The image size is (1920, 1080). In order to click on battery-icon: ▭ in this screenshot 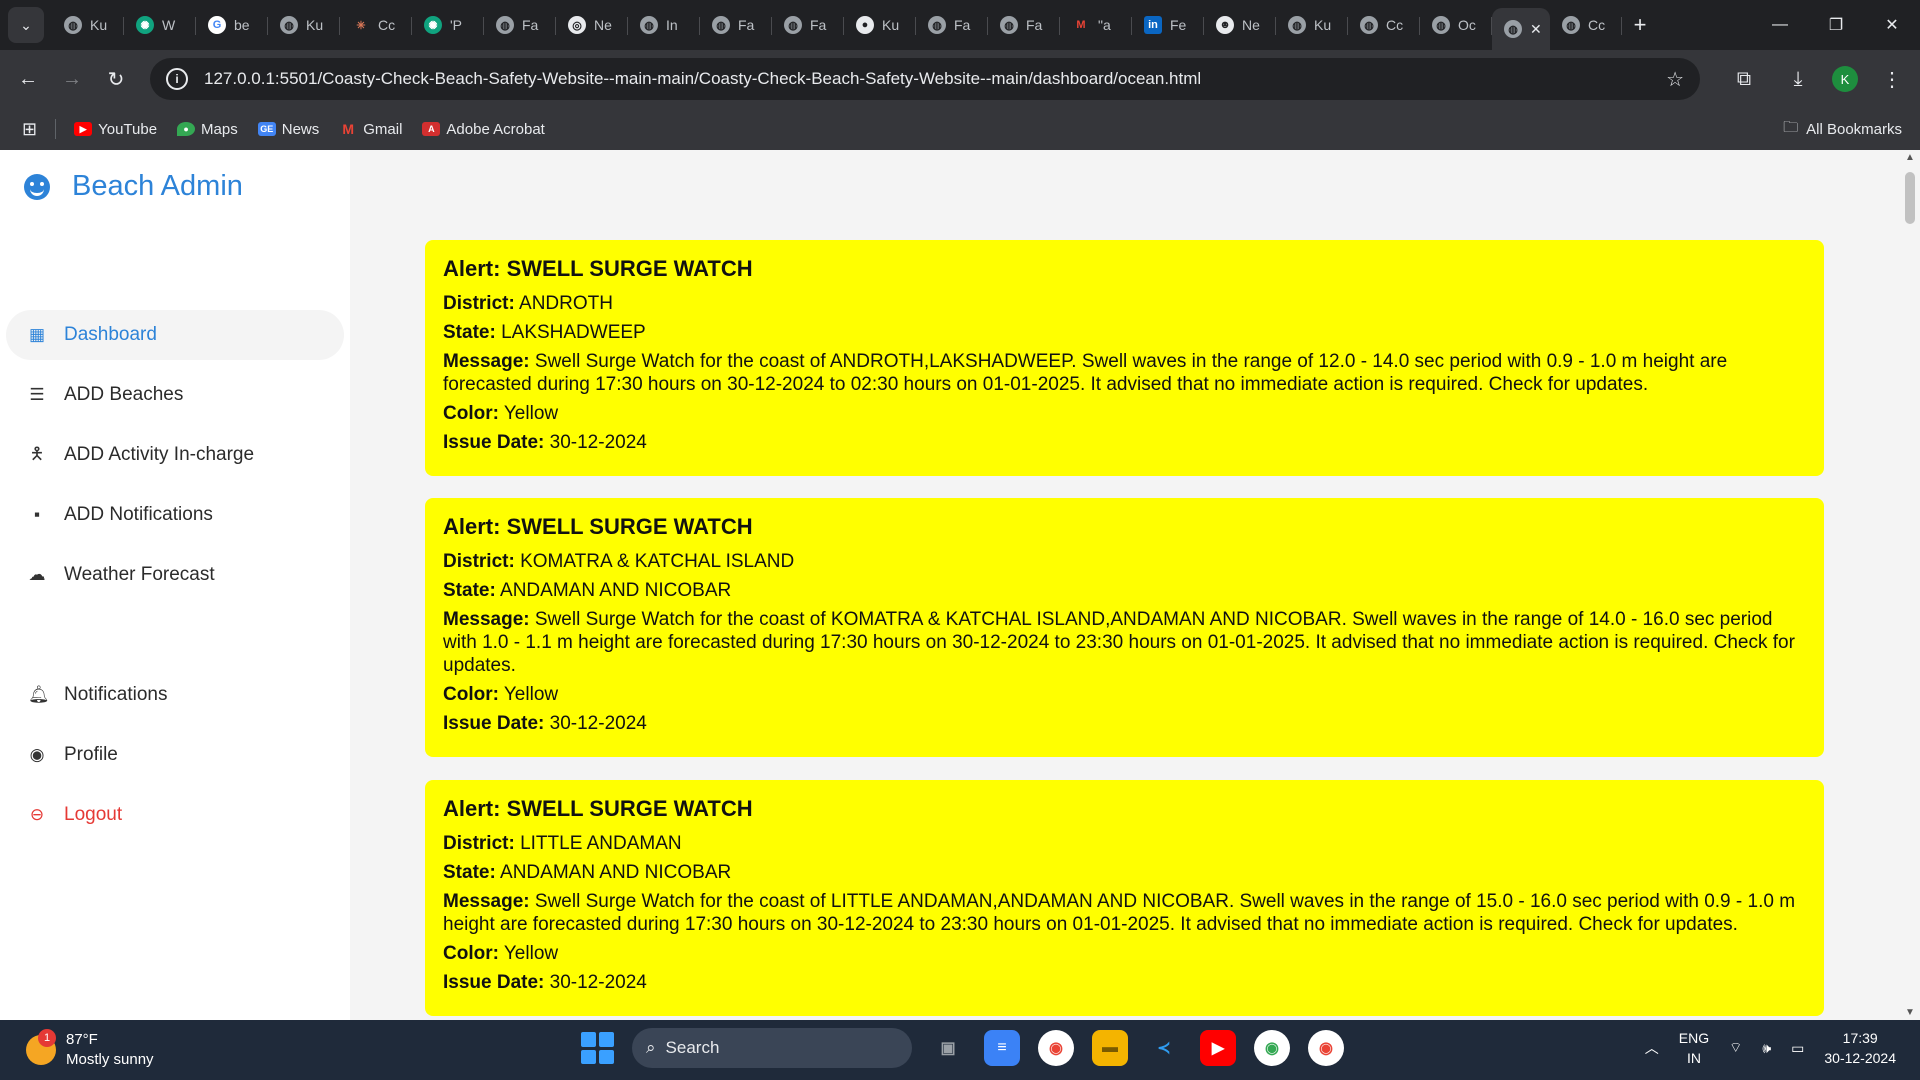, I will do `click(1797, 1048)`.